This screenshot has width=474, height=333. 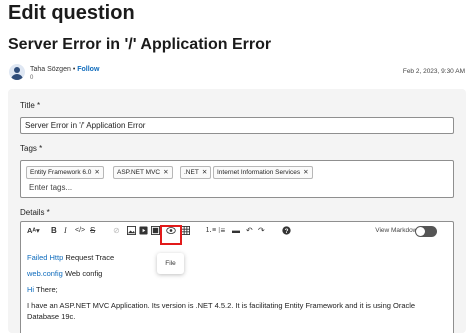 I want to click on page-title: Edit question, so click(x=71, y=13).